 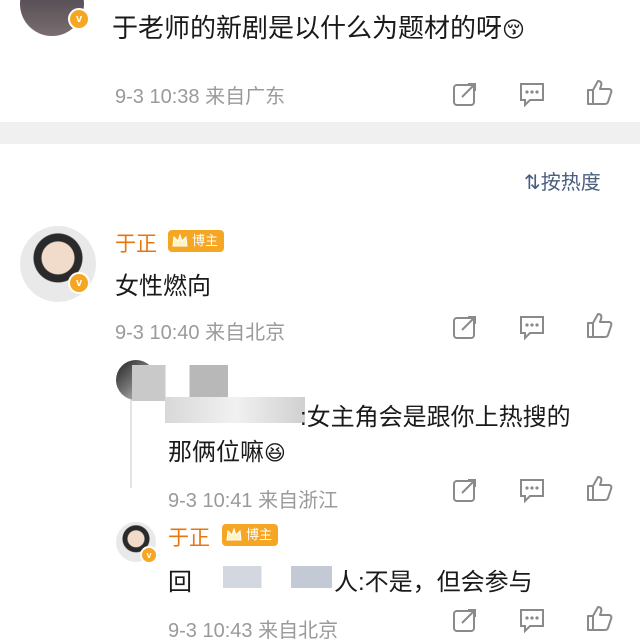 I want to click on comment-text-body: :女主角会是跟你上热搜的, so click(x=435, y=417).